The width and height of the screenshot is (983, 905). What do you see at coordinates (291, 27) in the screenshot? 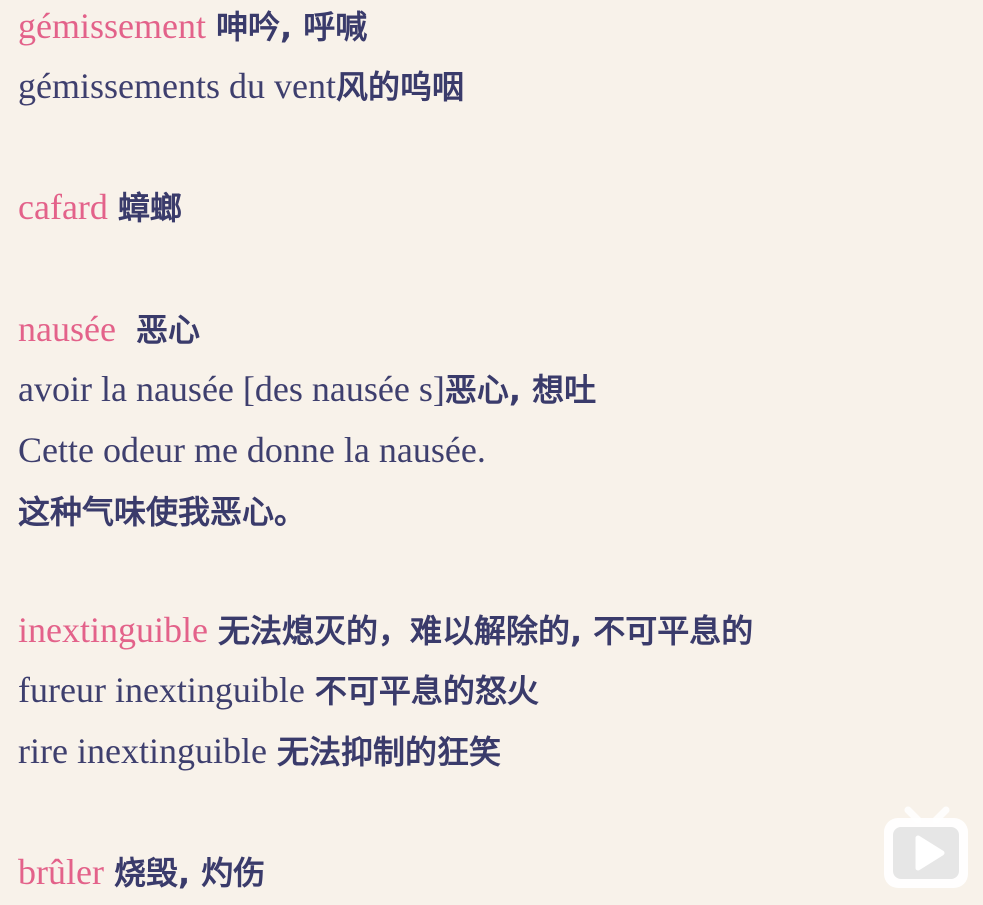
I see `term-meaning: 呻吟, 呼喊` at bounding box center [291, 27].